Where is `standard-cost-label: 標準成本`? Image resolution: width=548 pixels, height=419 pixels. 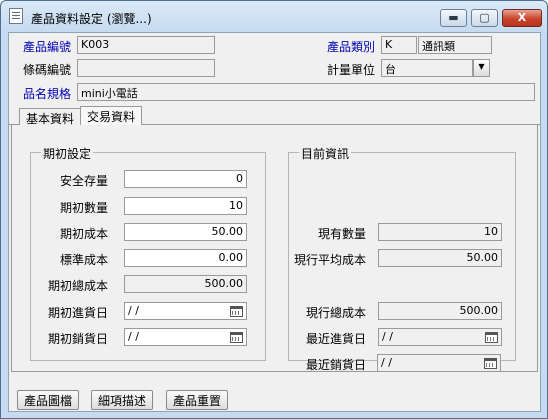 standard-cost-label: 標準成本 is located at coordinates (84, 260).